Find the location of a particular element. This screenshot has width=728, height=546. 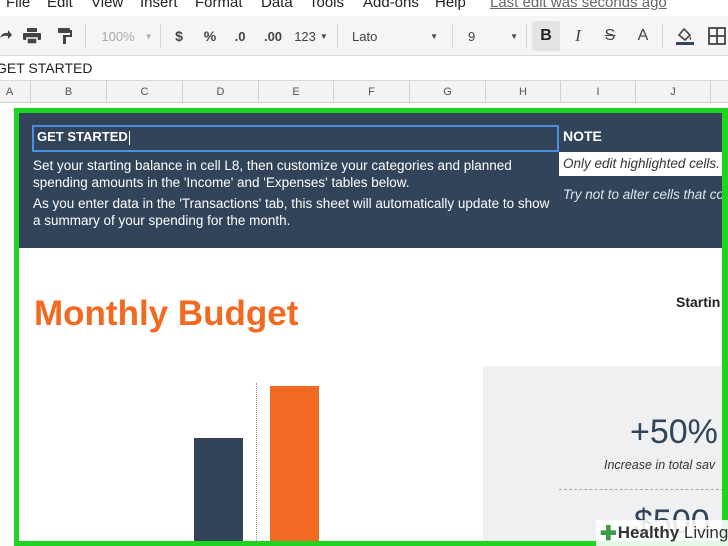

column-header-h: H is located at coordinates (522, 92).